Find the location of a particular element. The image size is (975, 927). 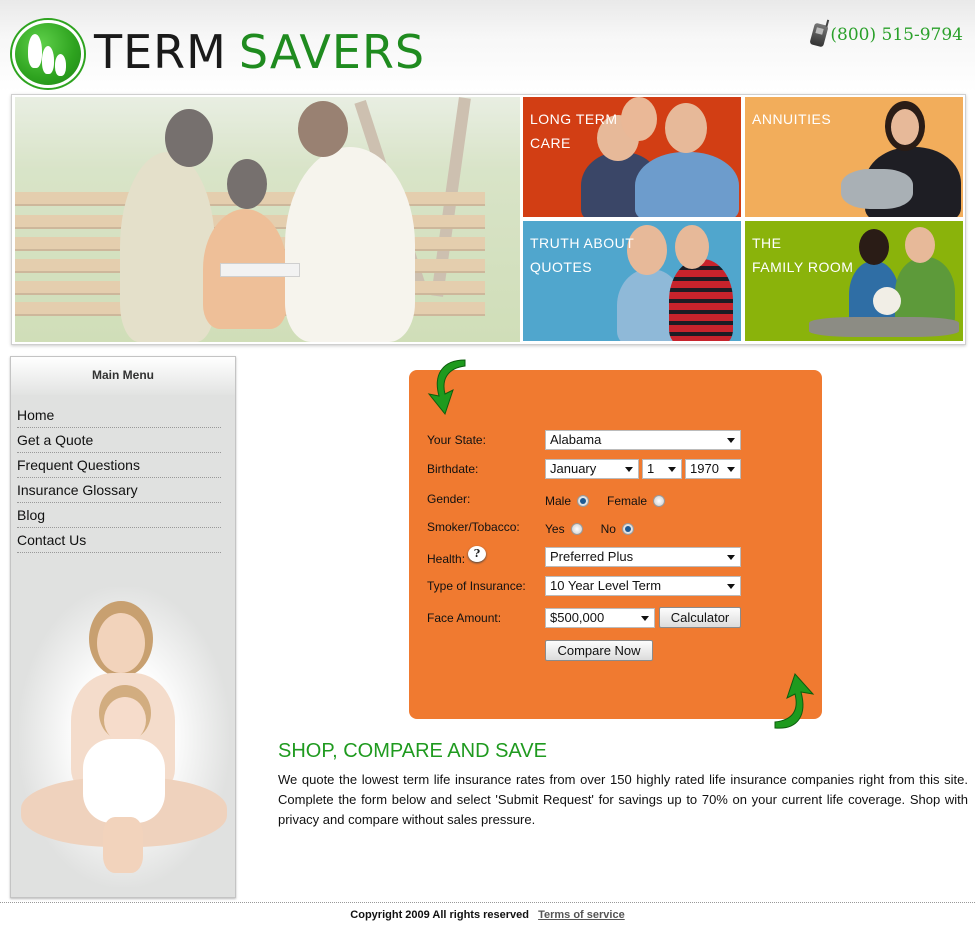

brand-logo: TERM SAVERS is located at coordinates (259, 52).